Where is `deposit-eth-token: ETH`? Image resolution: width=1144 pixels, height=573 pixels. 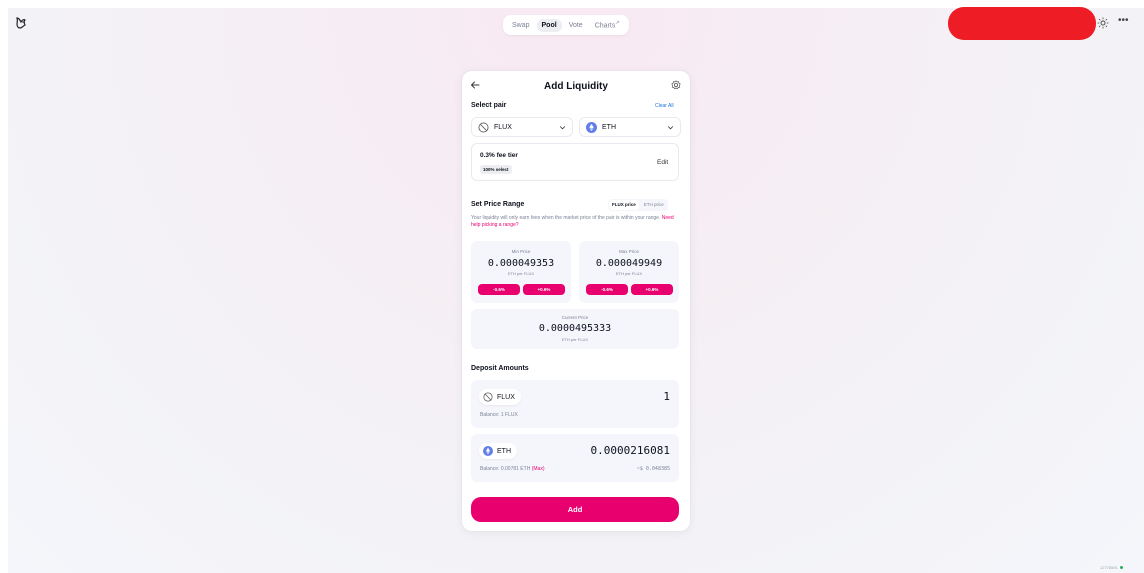
deposit-eth-token: ETH is located at coordinates (498, 451).